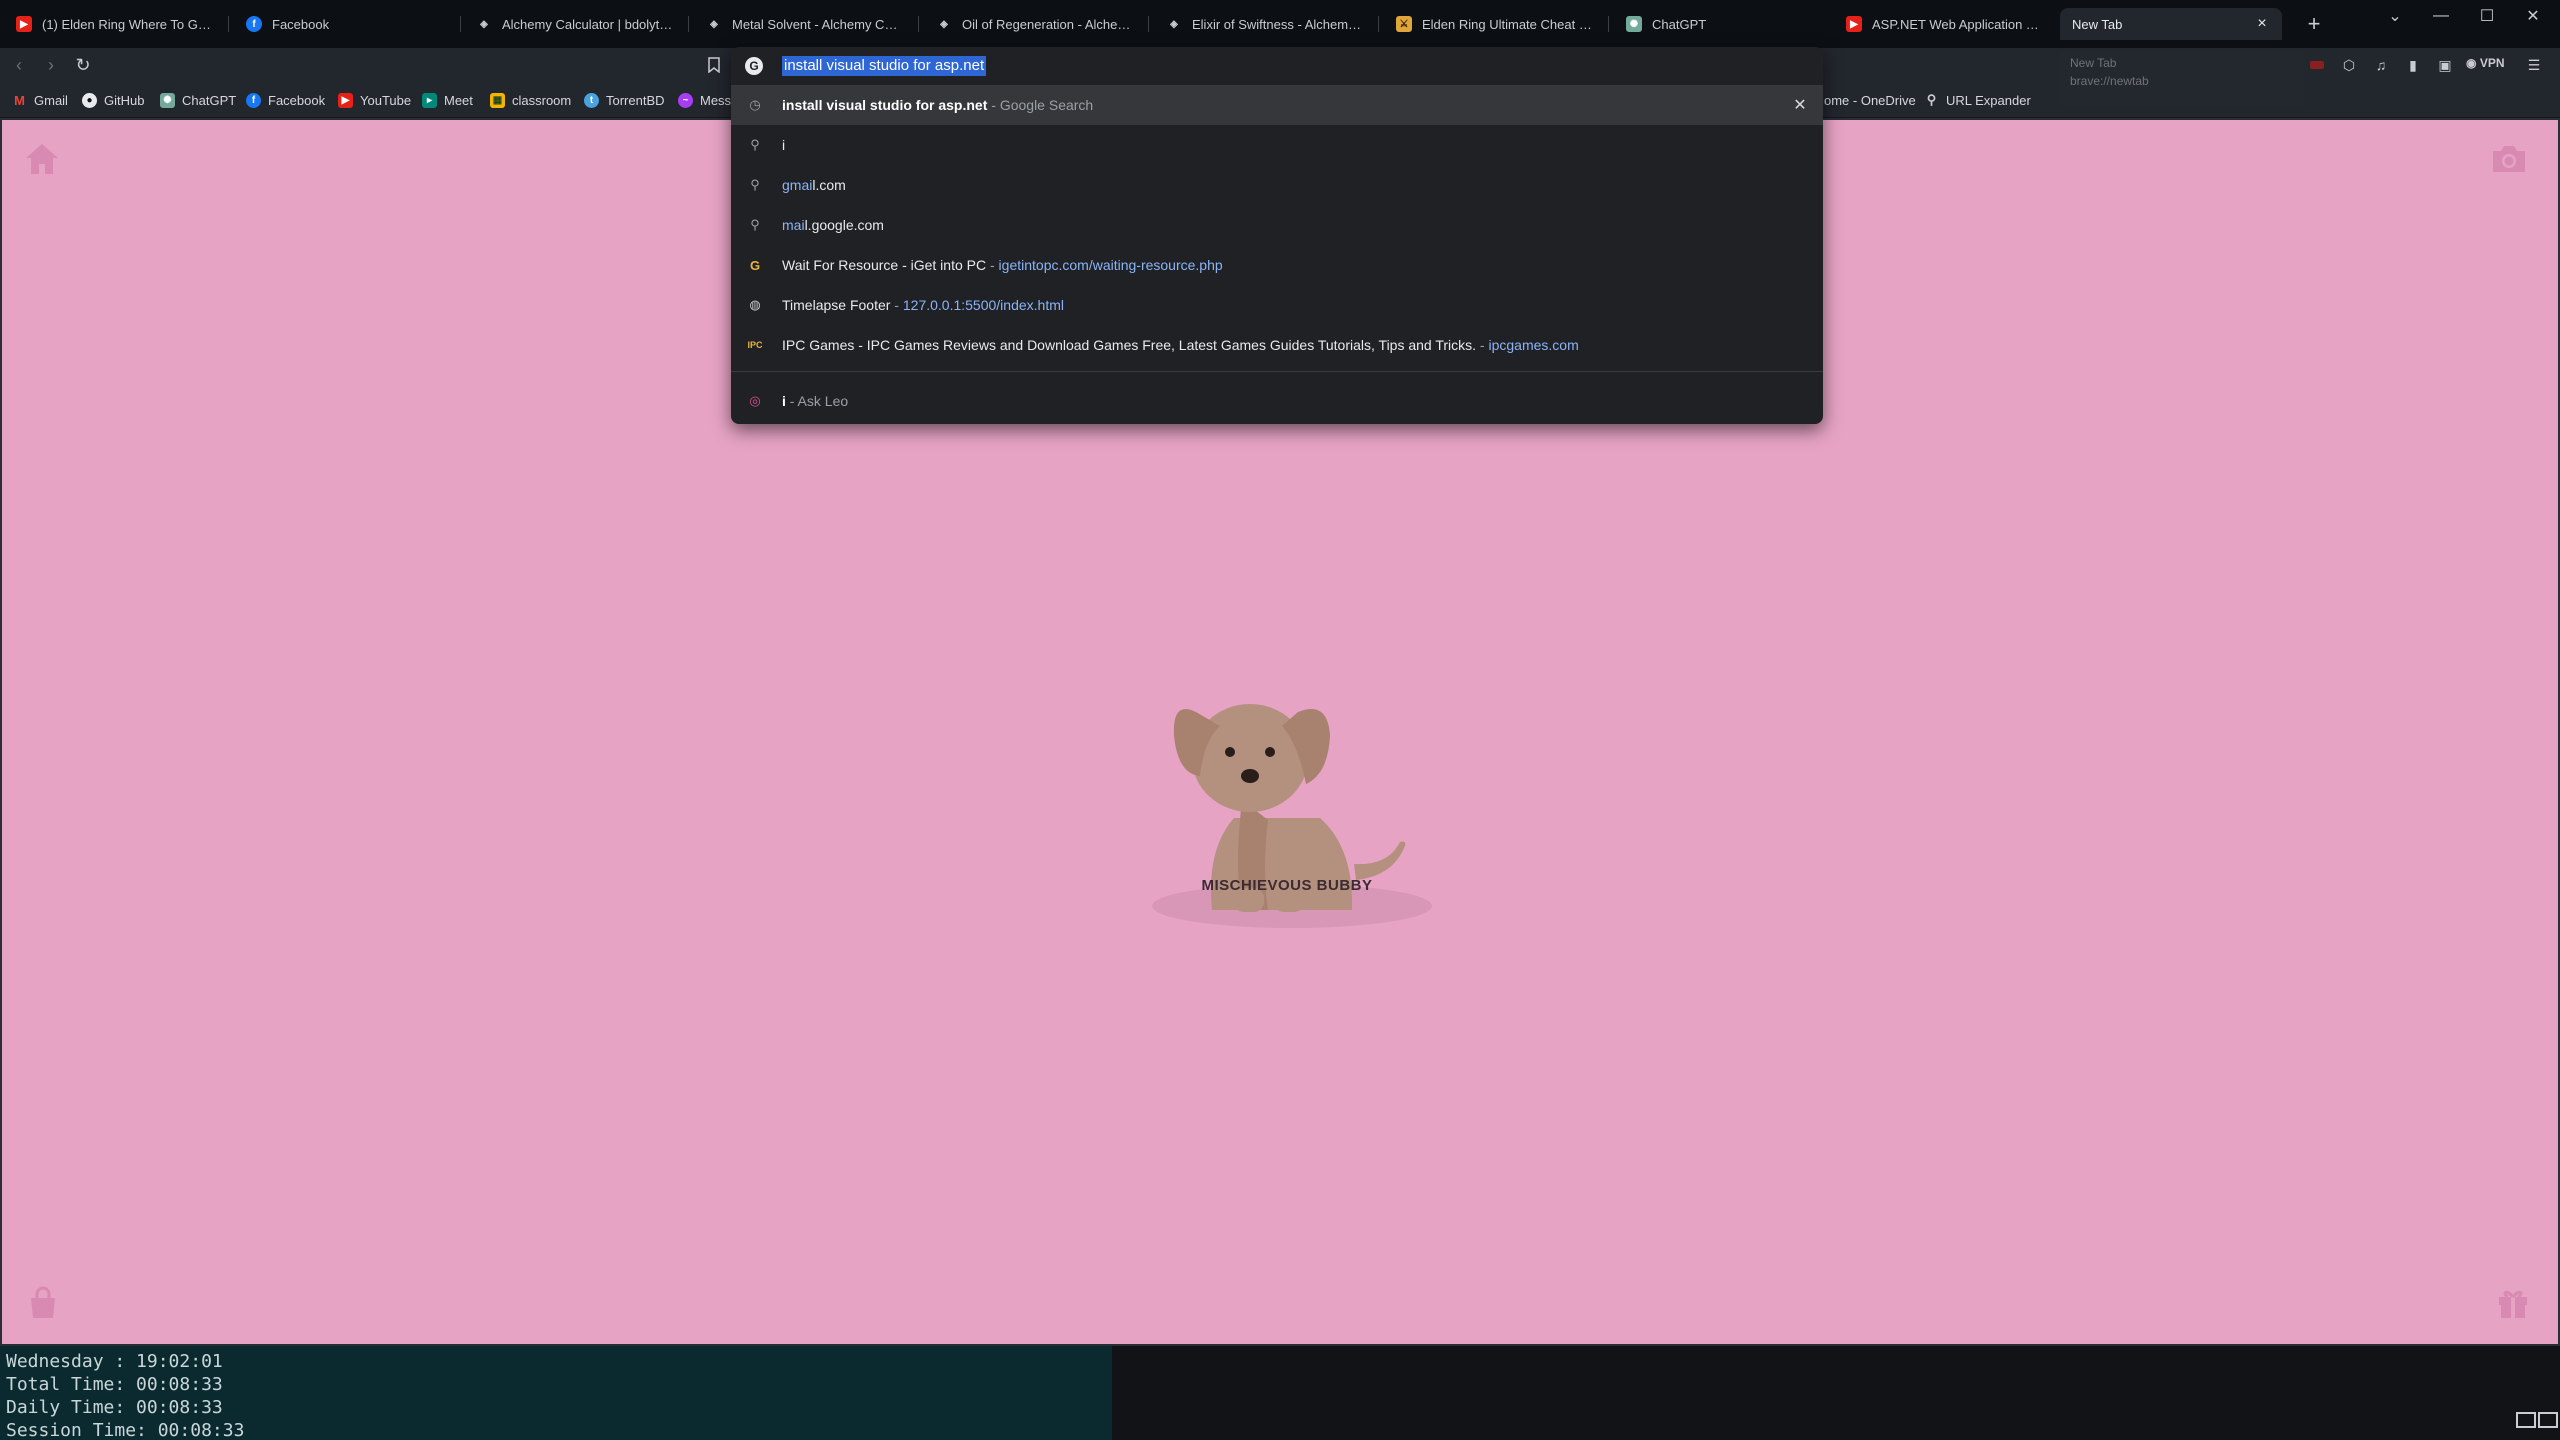 The width and height of the screenshot is (2560, 1440). I want to click on tab-alchemy-calculator: ◈ Alchemy Calculator | bdolytics - Th, so click(575, 24).